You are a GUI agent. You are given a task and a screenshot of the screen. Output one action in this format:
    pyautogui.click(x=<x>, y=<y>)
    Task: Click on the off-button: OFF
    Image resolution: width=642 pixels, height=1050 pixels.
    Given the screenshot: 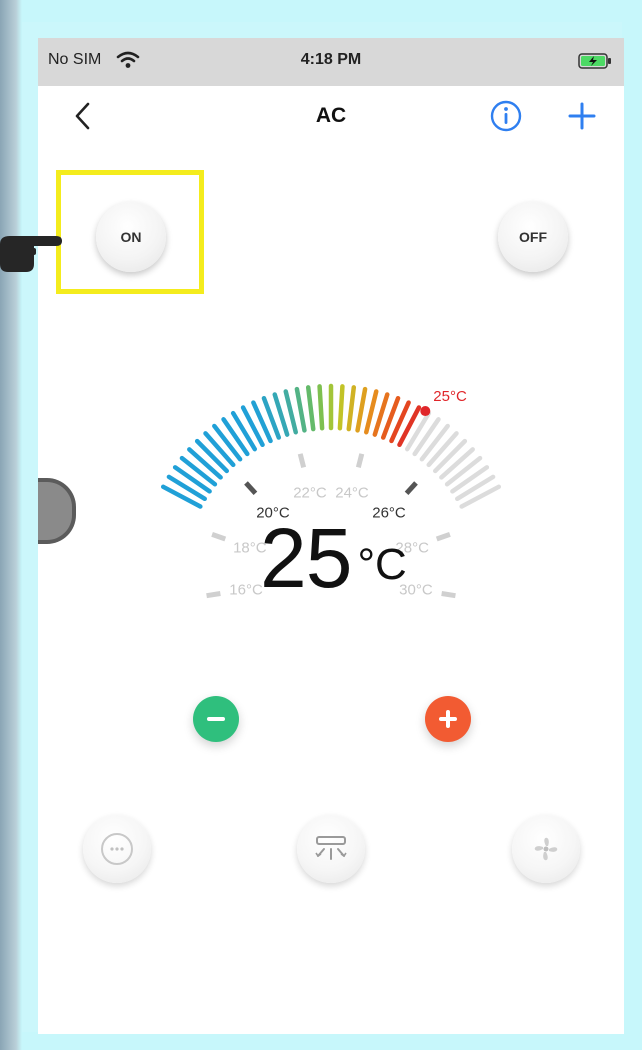 What is the action you would take?
    pyautogui.click(x=533, y=237)
    